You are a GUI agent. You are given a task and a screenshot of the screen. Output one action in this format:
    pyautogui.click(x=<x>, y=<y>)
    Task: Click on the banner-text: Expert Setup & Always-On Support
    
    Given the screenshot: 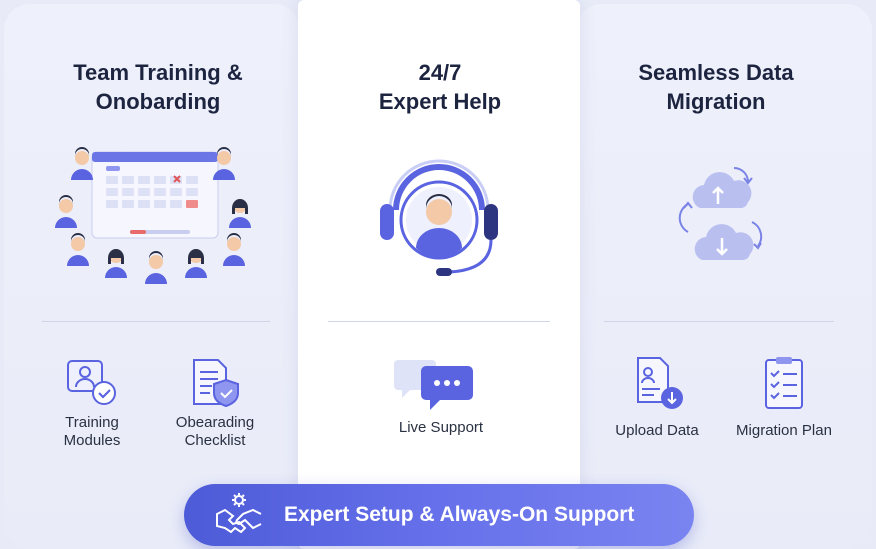 What is the action you would take?
    pyautogui.click(x=459, y=514)
    